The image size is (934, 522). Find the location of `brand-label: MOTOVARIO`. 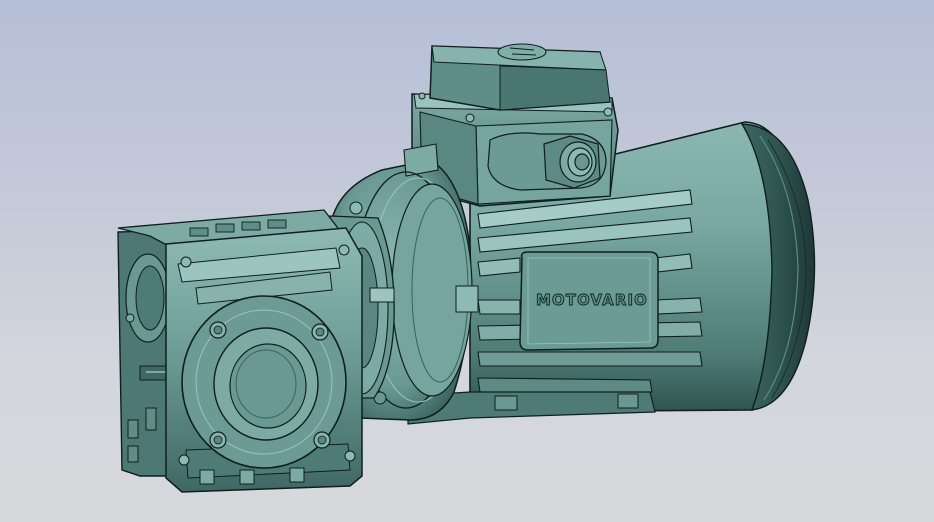

brand-label: MOTOVARIO is located at coordinates (592, 300).